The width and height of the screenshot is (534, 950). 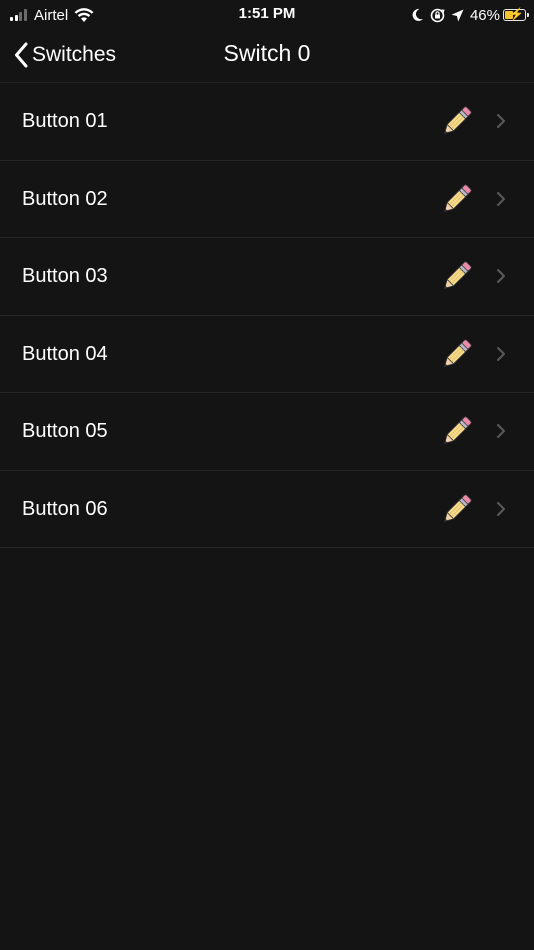 I want to click on list-item-button-03: Button 03, so click(x=267, y=277).